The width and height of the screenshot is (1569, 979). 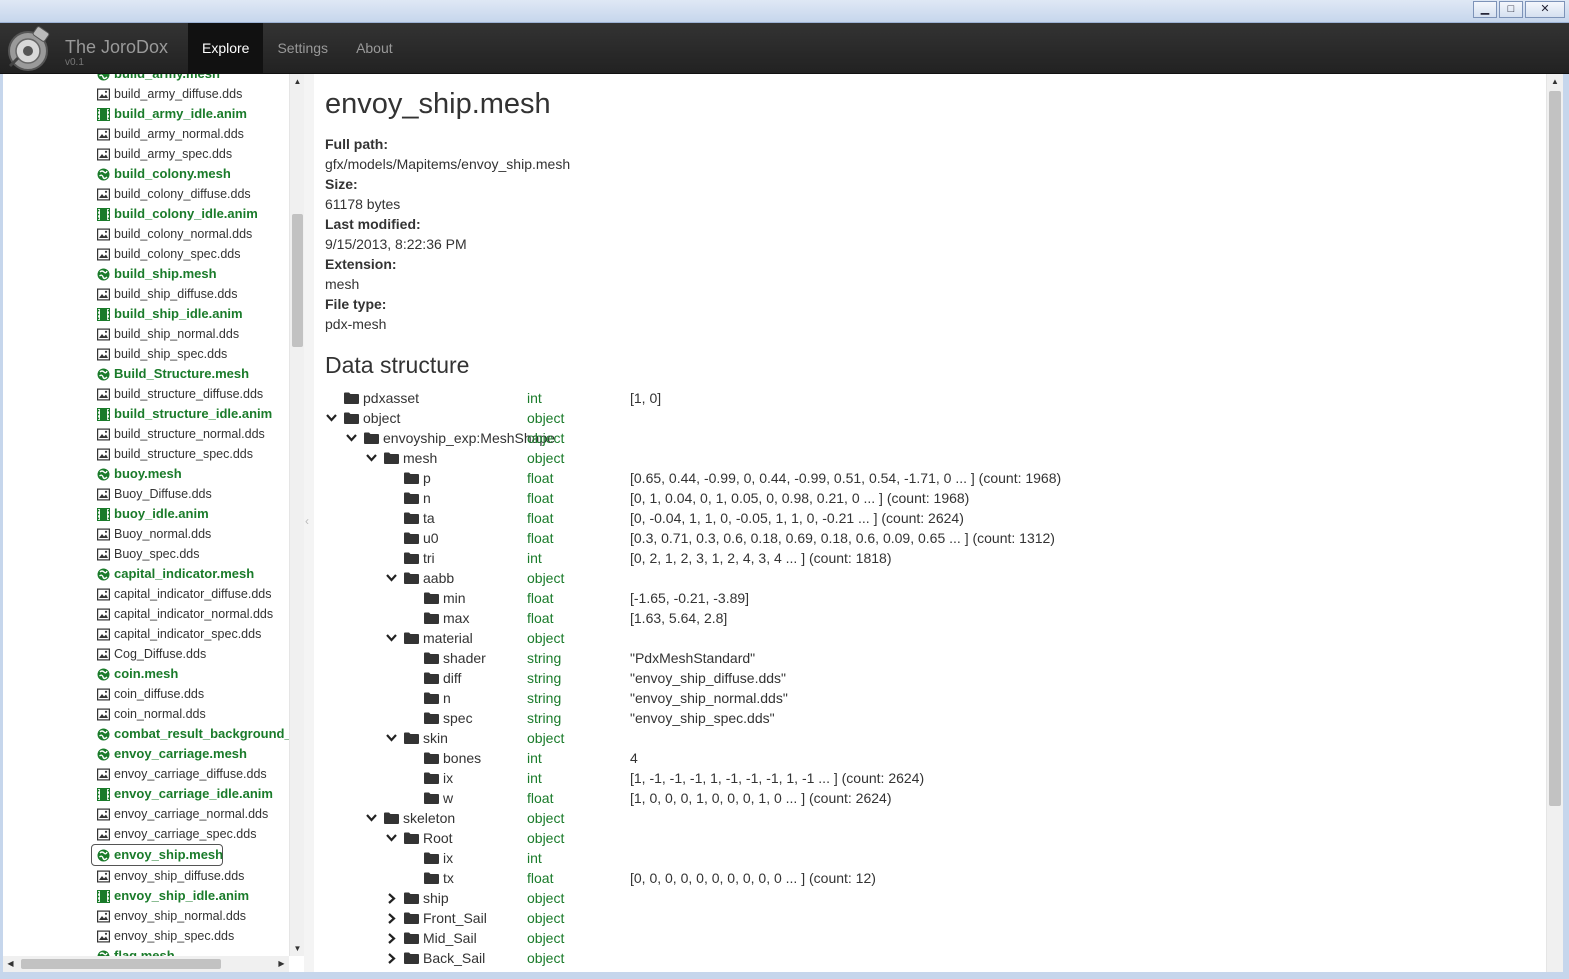 What do you see at coordinates (191, 94) in the screenshot?
I see `file-item: build_army_diffuse.dds` at bounding box center [191, 94].